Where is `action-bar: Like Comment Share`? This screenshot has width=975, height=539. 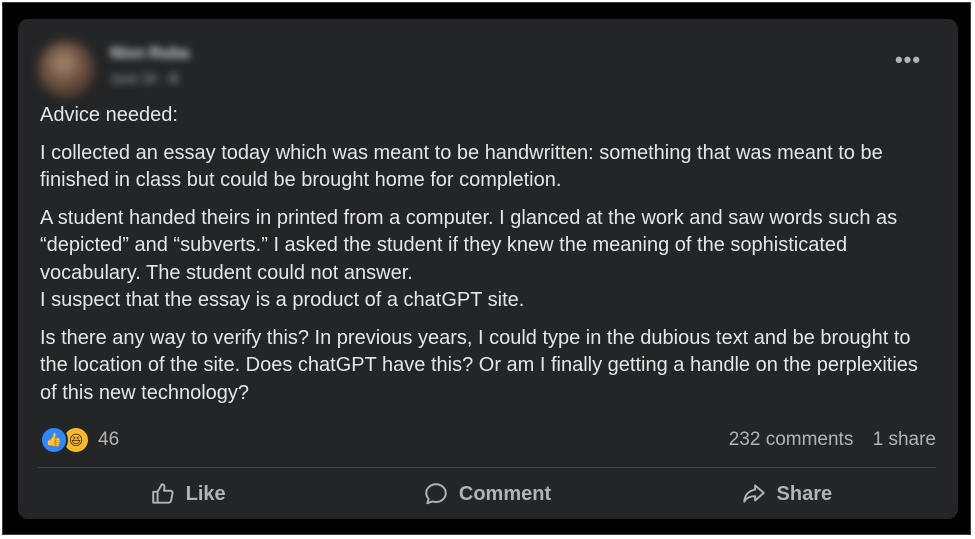
action-bar: Like Comment Share is located at coordinates (487, 494).